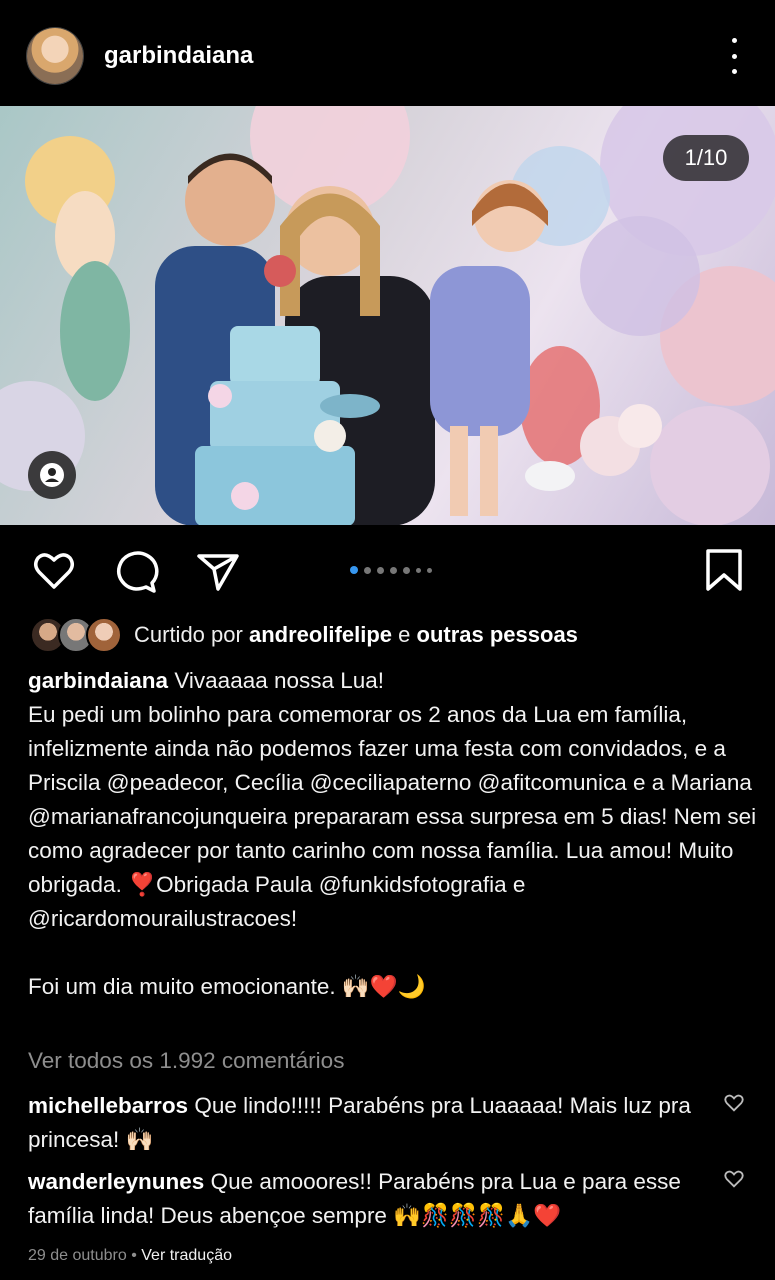 This screenshot has height=1280, width=775. I want to click on comment-username: michellebarros, so click(108, 1105).